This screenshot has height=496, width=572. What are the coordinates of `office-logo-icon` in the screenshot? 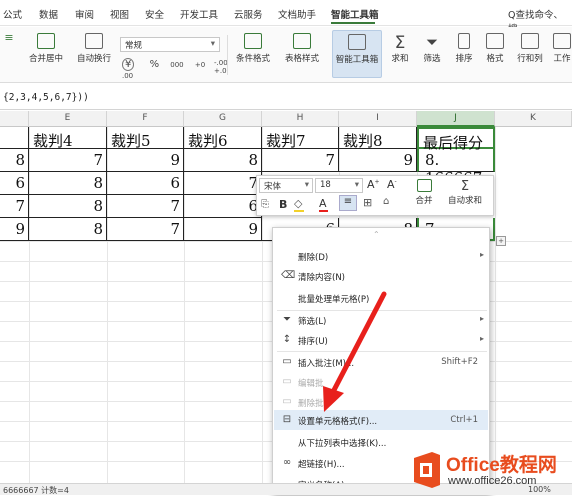 It's located at (427, 470).